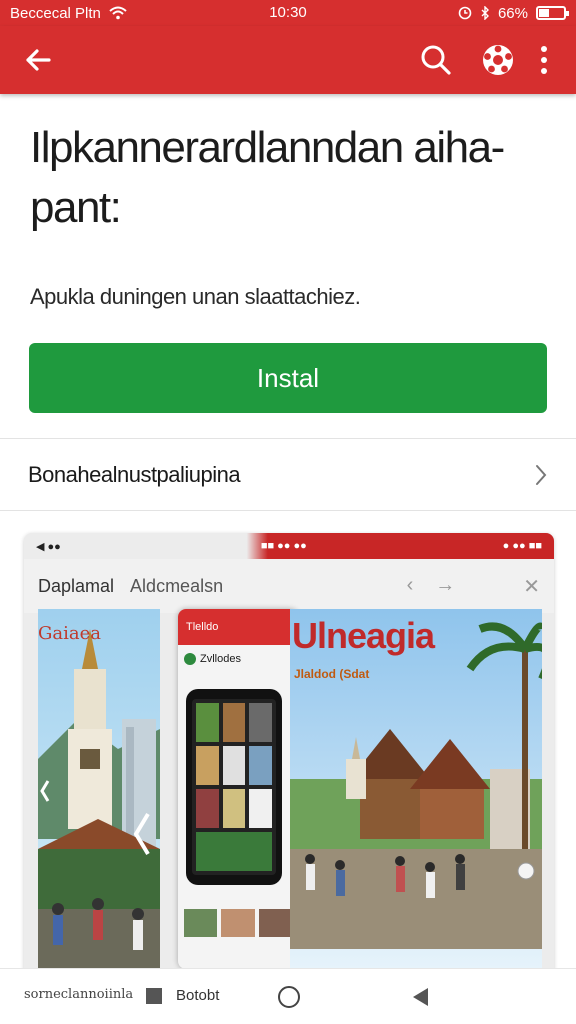  Describe the element at coordinates (552, 13) in the screenshot. I see `battery-icon` at that location.